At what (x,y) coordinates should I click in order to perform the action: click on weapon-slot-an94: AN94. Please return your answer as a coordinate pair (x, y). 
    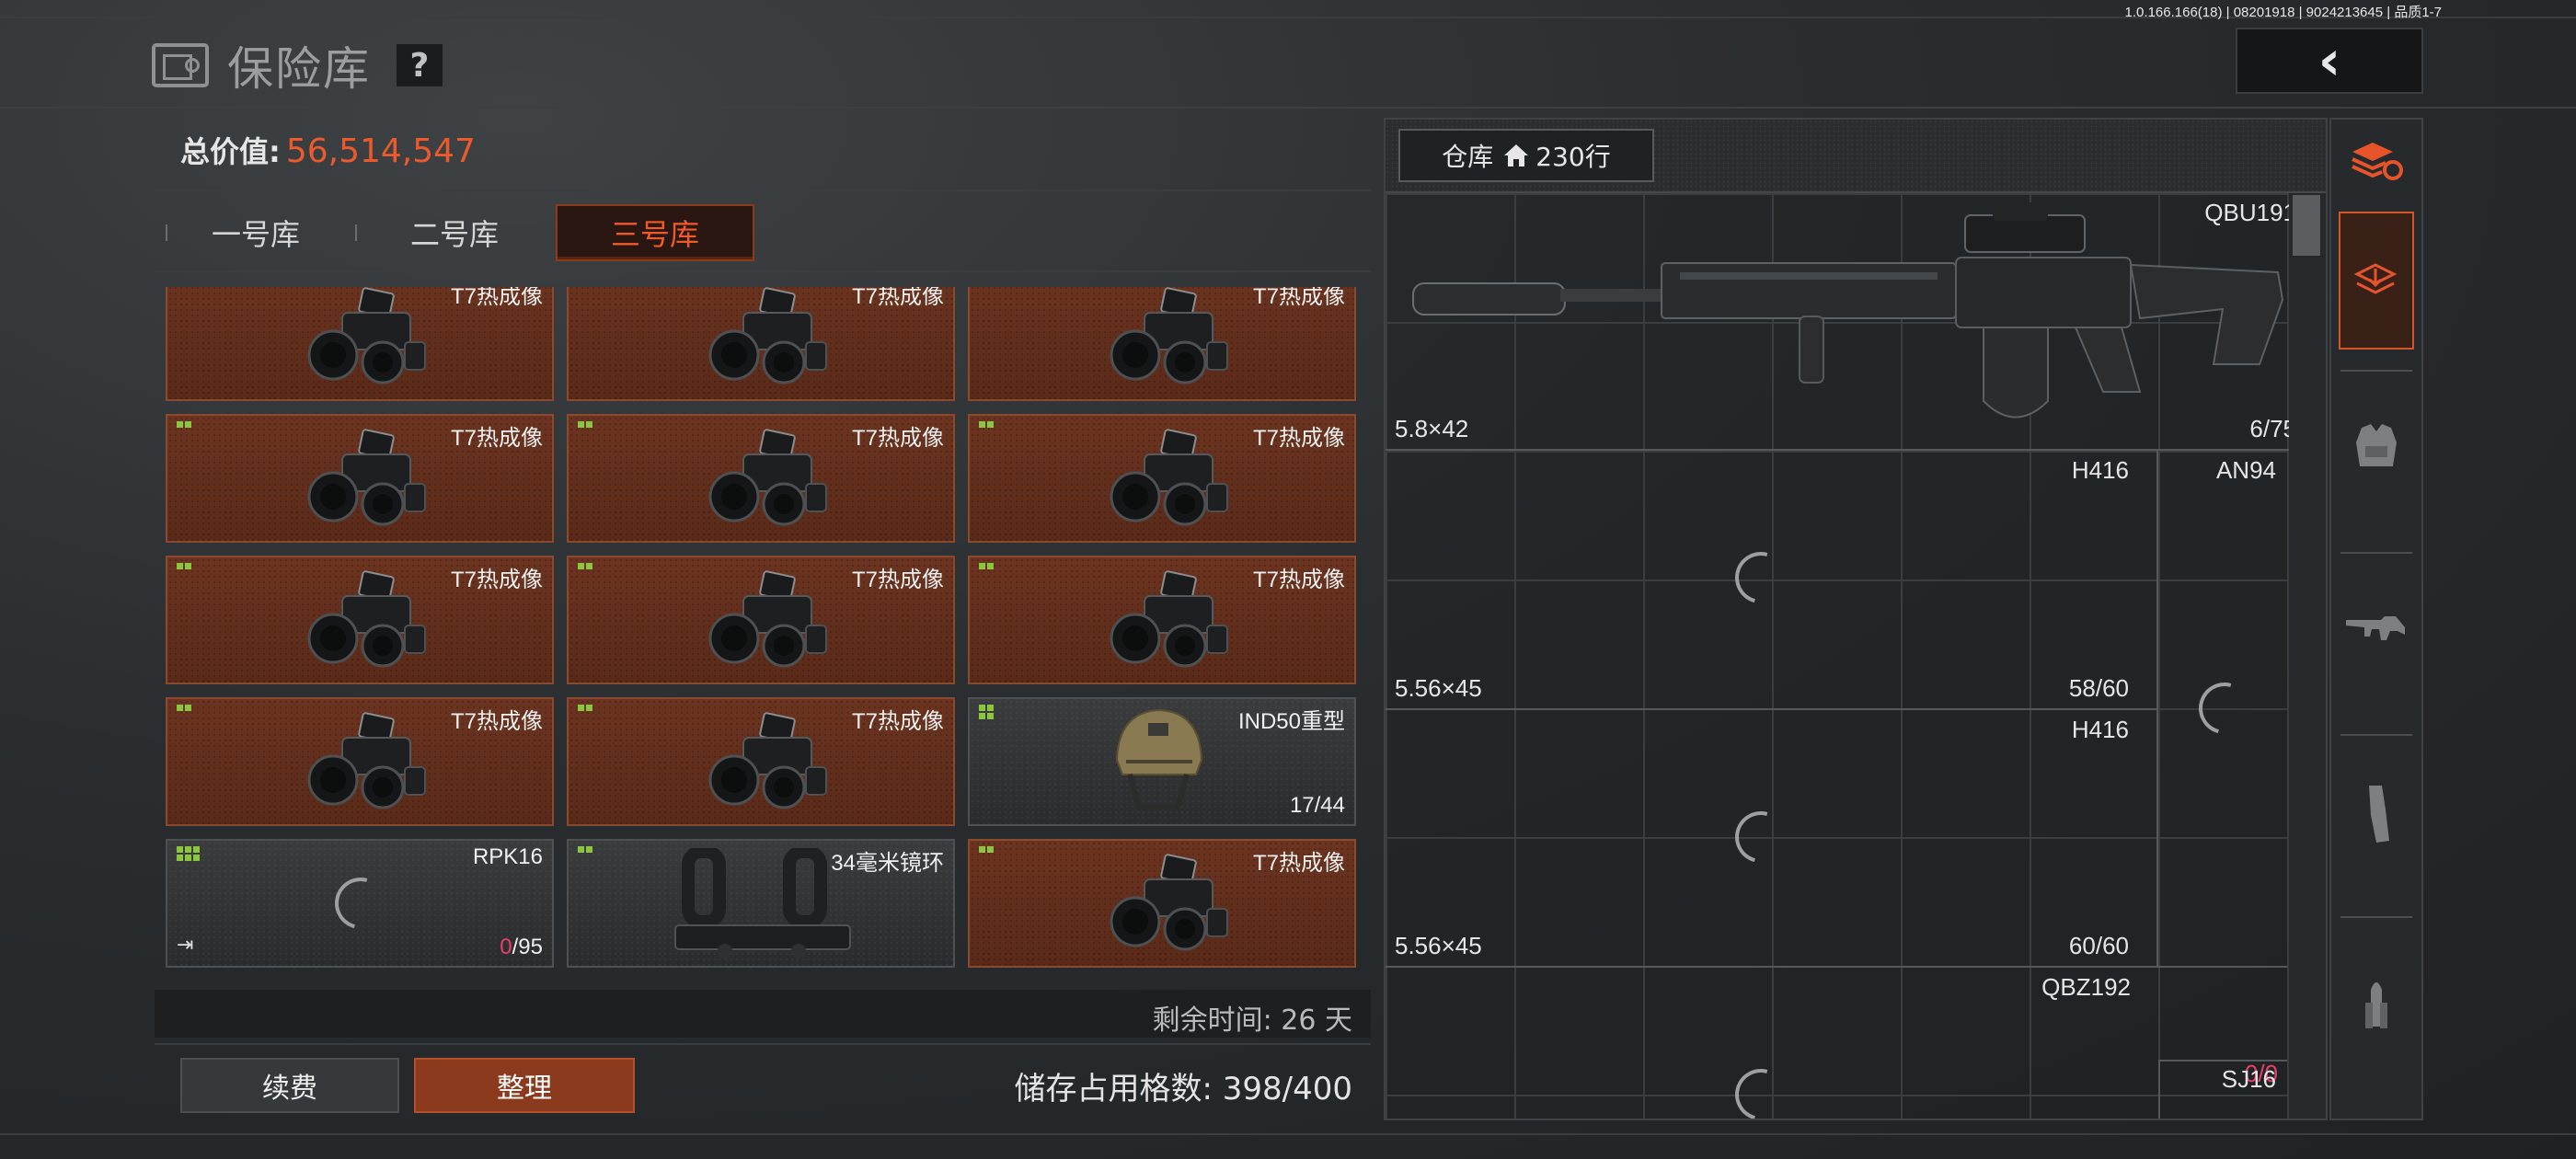
    Looking at the image, I should click on (2222, 709).